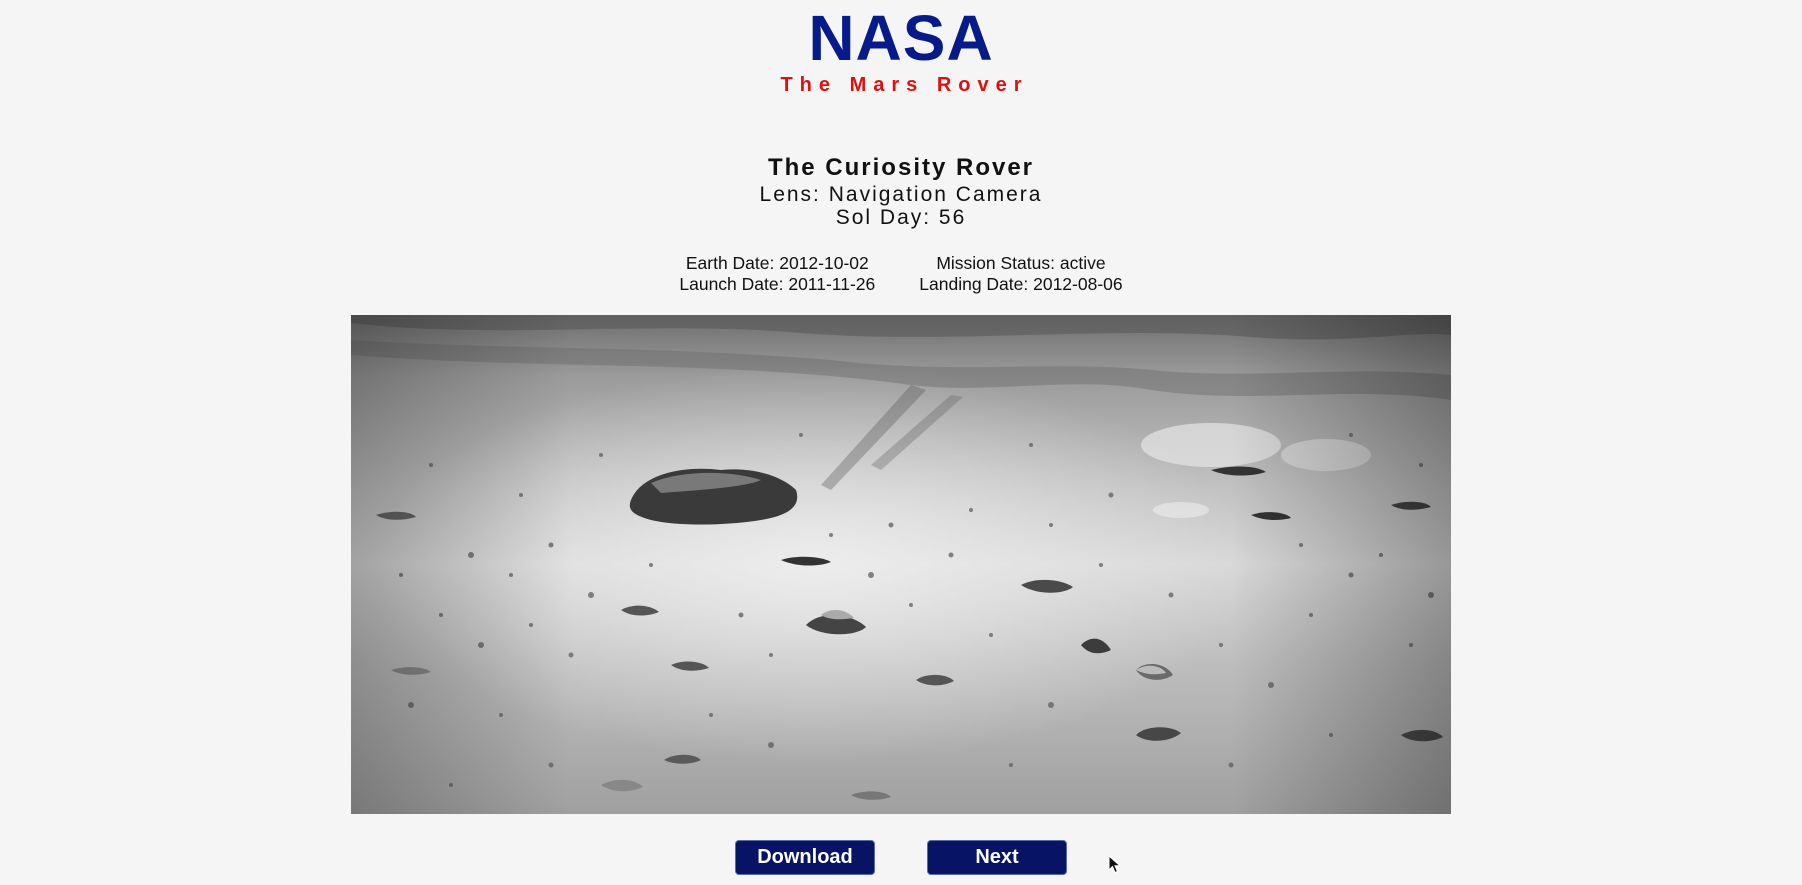 This screenshot has width=1802, height=885. I want to click on launch-date: Launch Date: 2011-11-26, so click(777, 284).